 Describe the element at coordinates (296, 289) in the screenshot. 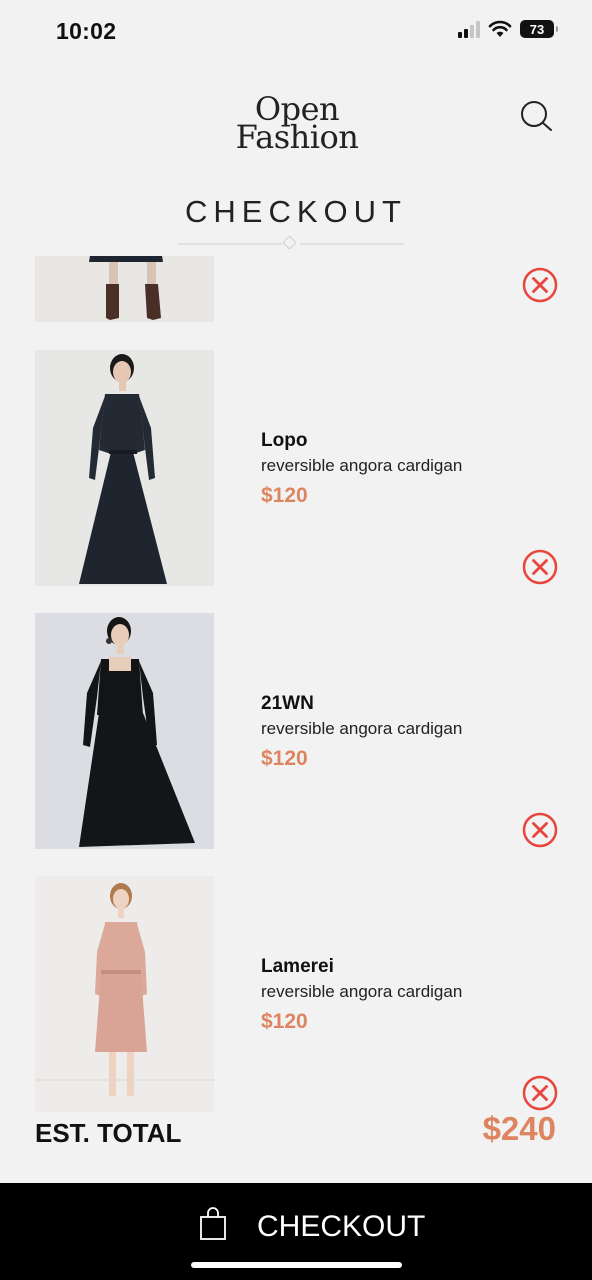

I see `cart-item` at that location.